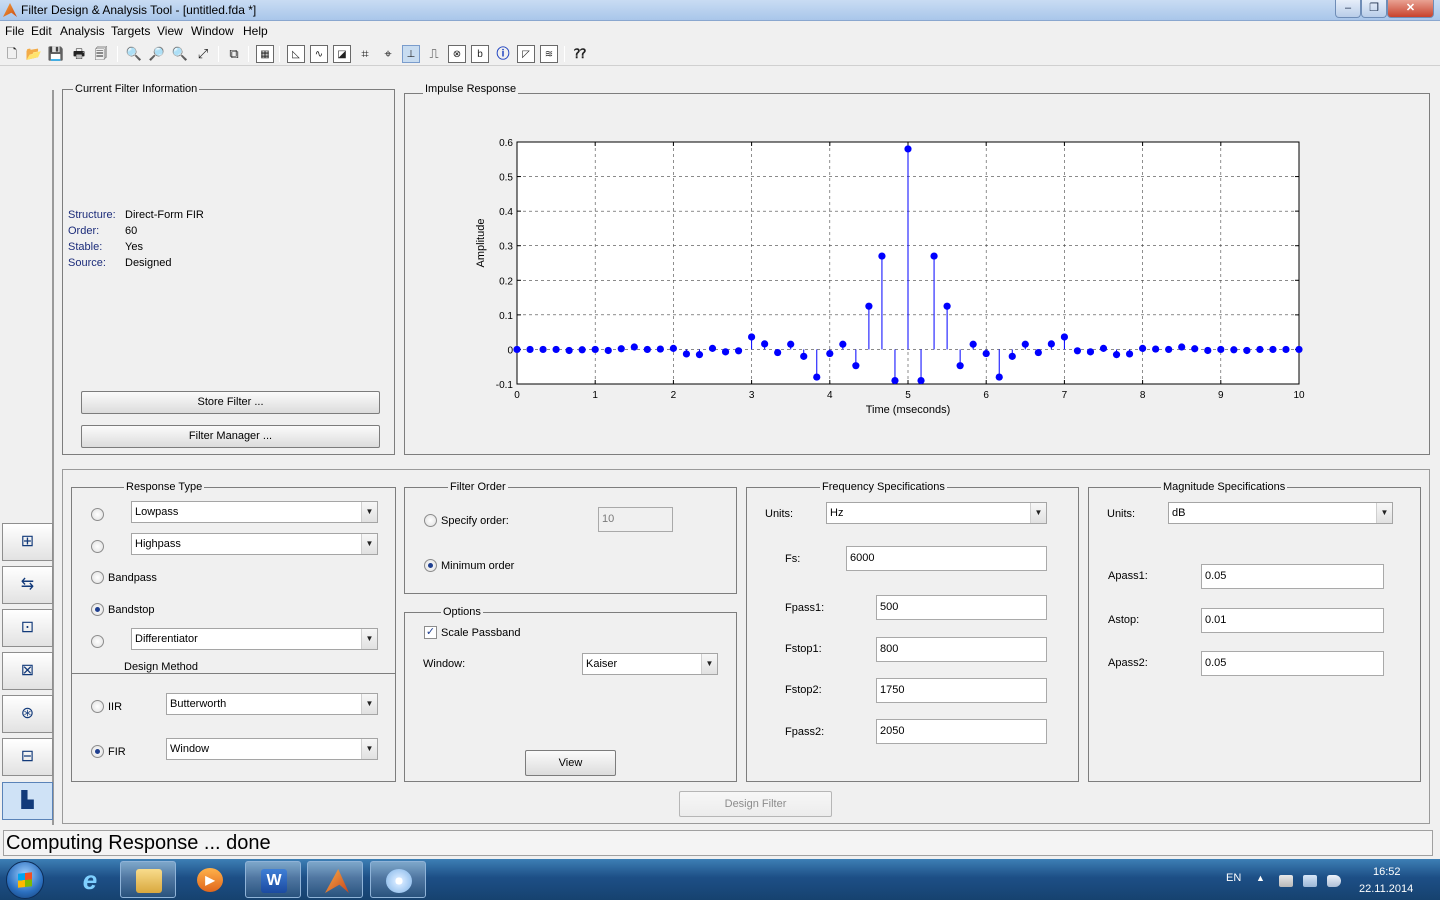 This screenshot has height=900, width=1440. I want to click on menu-analysis: Analysis, so click(82, 31).